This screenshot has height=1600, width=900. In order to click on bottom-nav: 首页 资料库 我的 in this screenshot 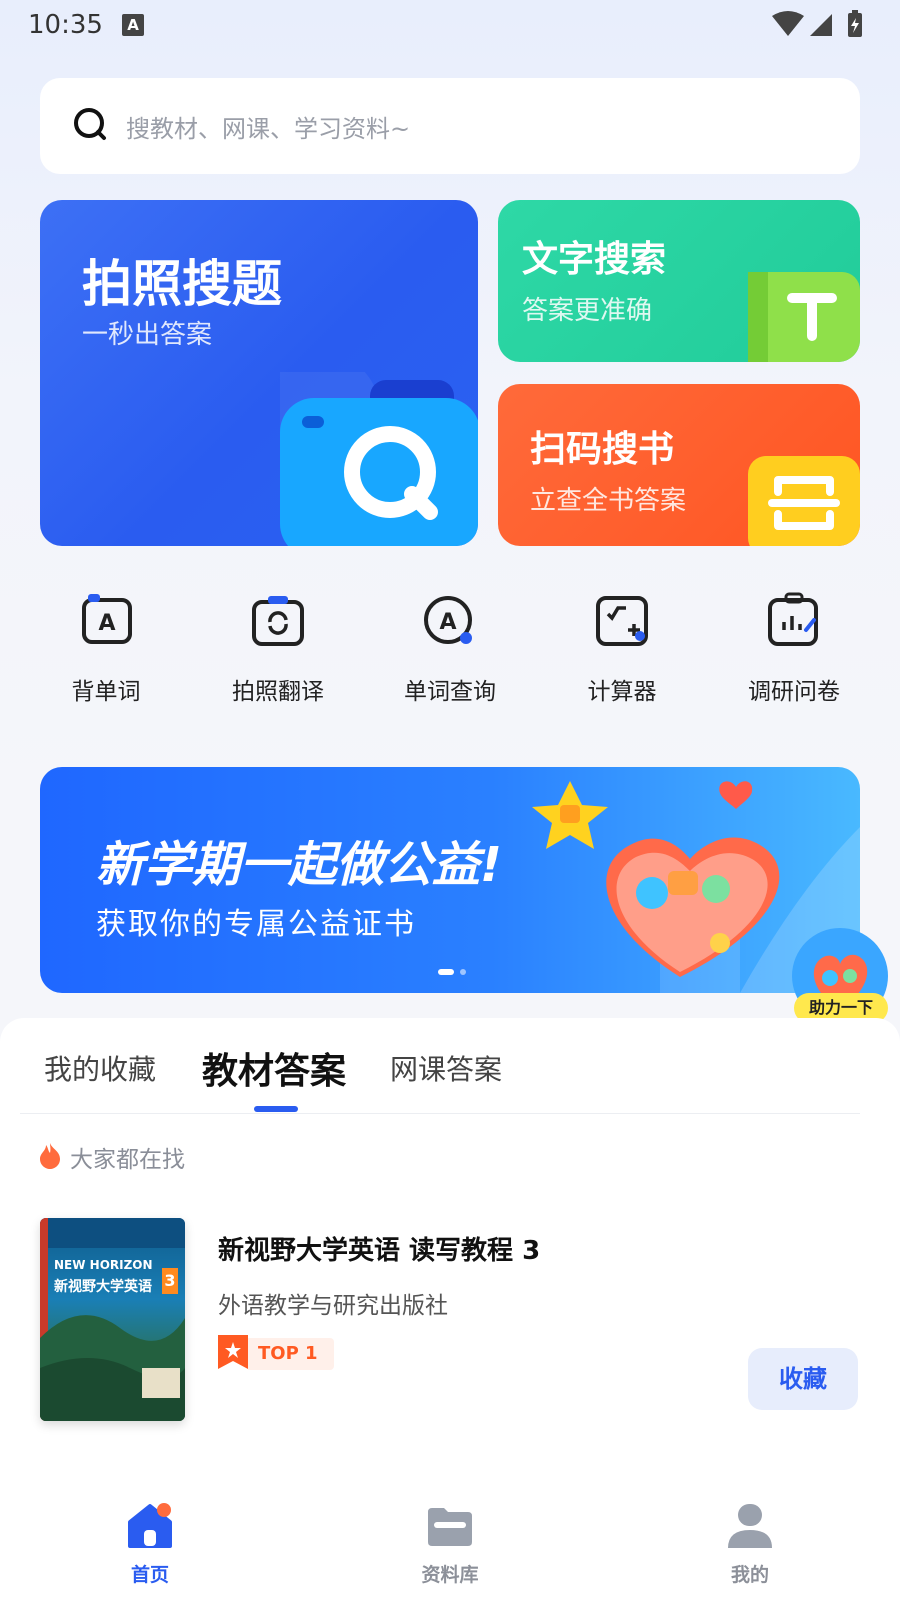, I will do `click(450, 1539)`.